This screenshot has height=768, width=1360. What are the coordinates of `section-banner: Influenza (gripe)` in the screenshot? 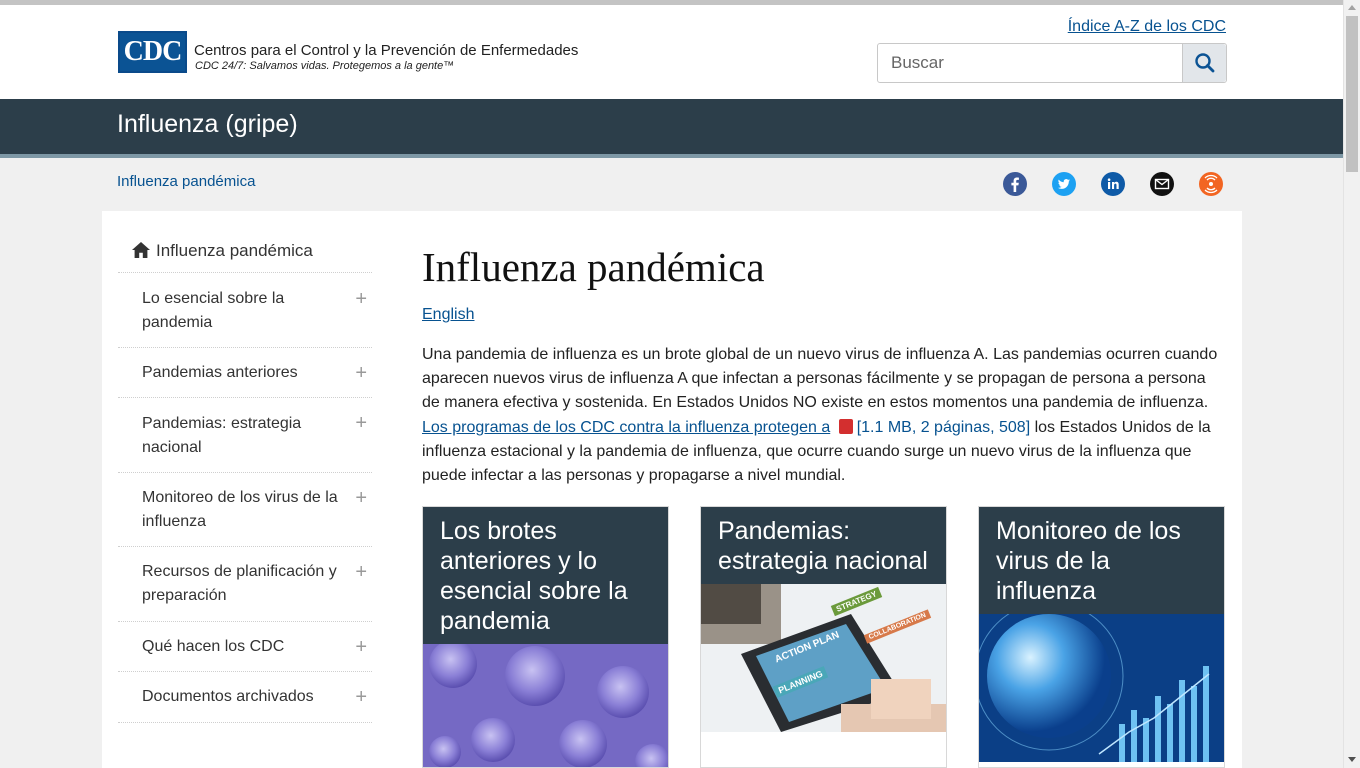 It's located at (671, 126).